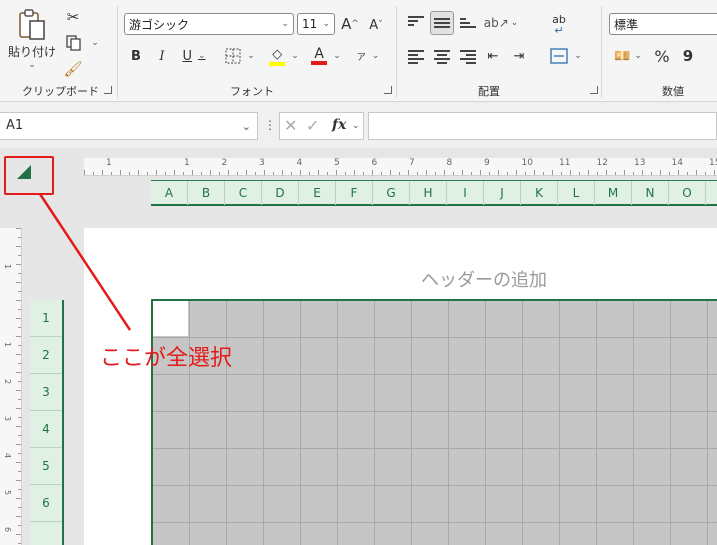  What do you see at coordinates (108, 90) in the screenshot?
I see `clipboard-dialog-launcher` at bounding box center [108, 90].